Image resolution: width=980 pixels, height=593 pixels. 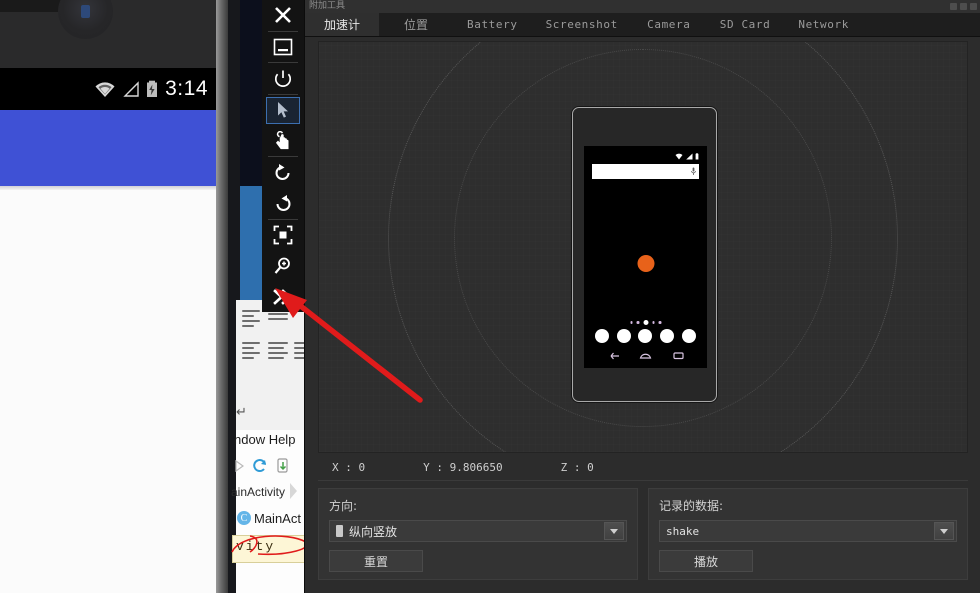 I want to click on tab-network: Network, so click(x=823, y=24).